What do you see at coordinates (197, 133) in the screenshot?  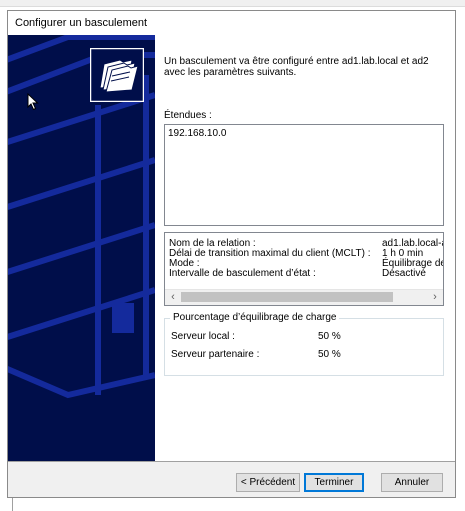 I see `list-item: 192.168.10.0` at bounding box center [197, 133].